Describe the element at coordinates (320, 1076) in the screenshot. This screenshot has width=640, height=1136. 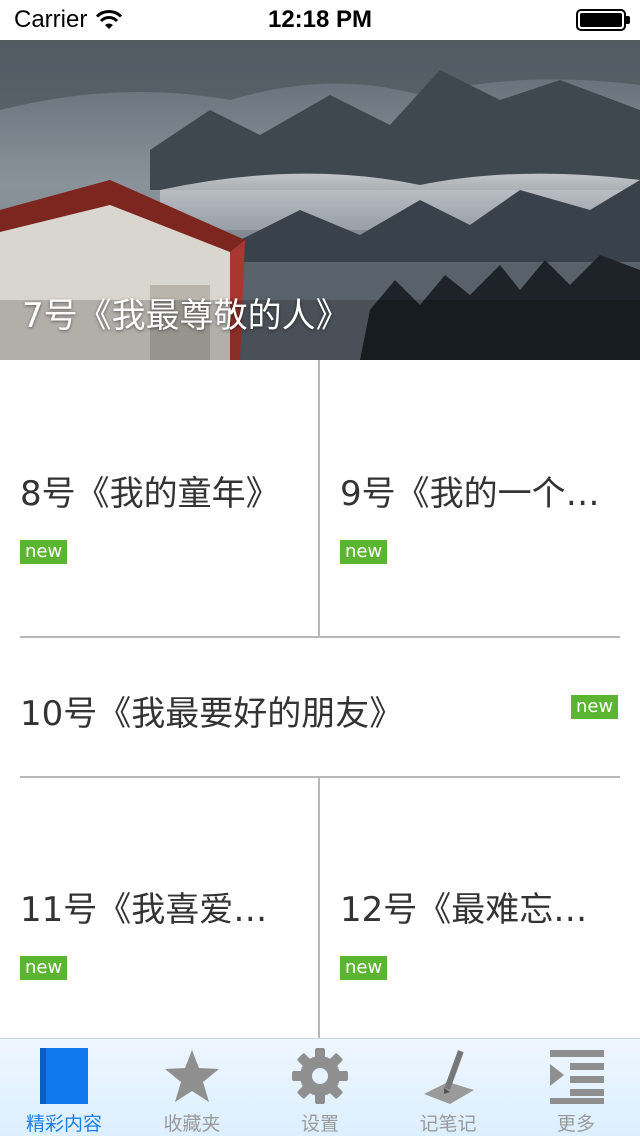
I see `gear-icon` at that location.